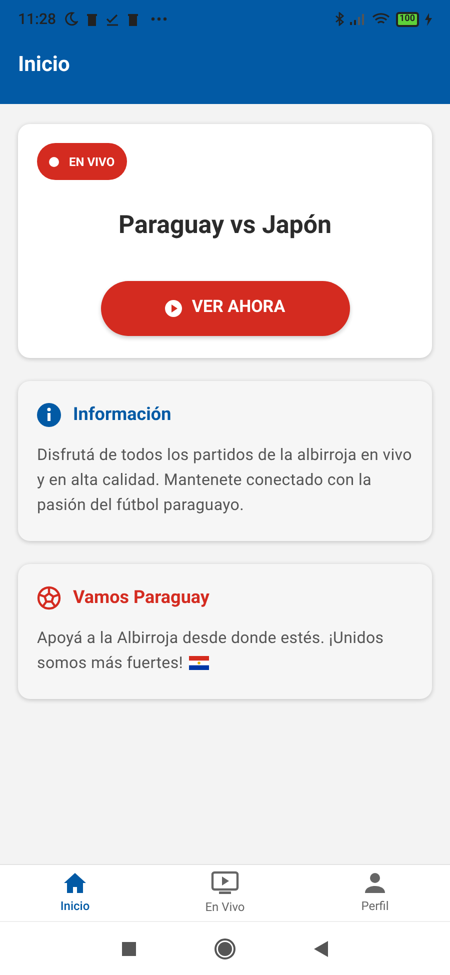 The width and height of the screenshot is (450, 975). Describe the element at coordinates (159, 19) in the screenshot. I see `more-icon` at that location.